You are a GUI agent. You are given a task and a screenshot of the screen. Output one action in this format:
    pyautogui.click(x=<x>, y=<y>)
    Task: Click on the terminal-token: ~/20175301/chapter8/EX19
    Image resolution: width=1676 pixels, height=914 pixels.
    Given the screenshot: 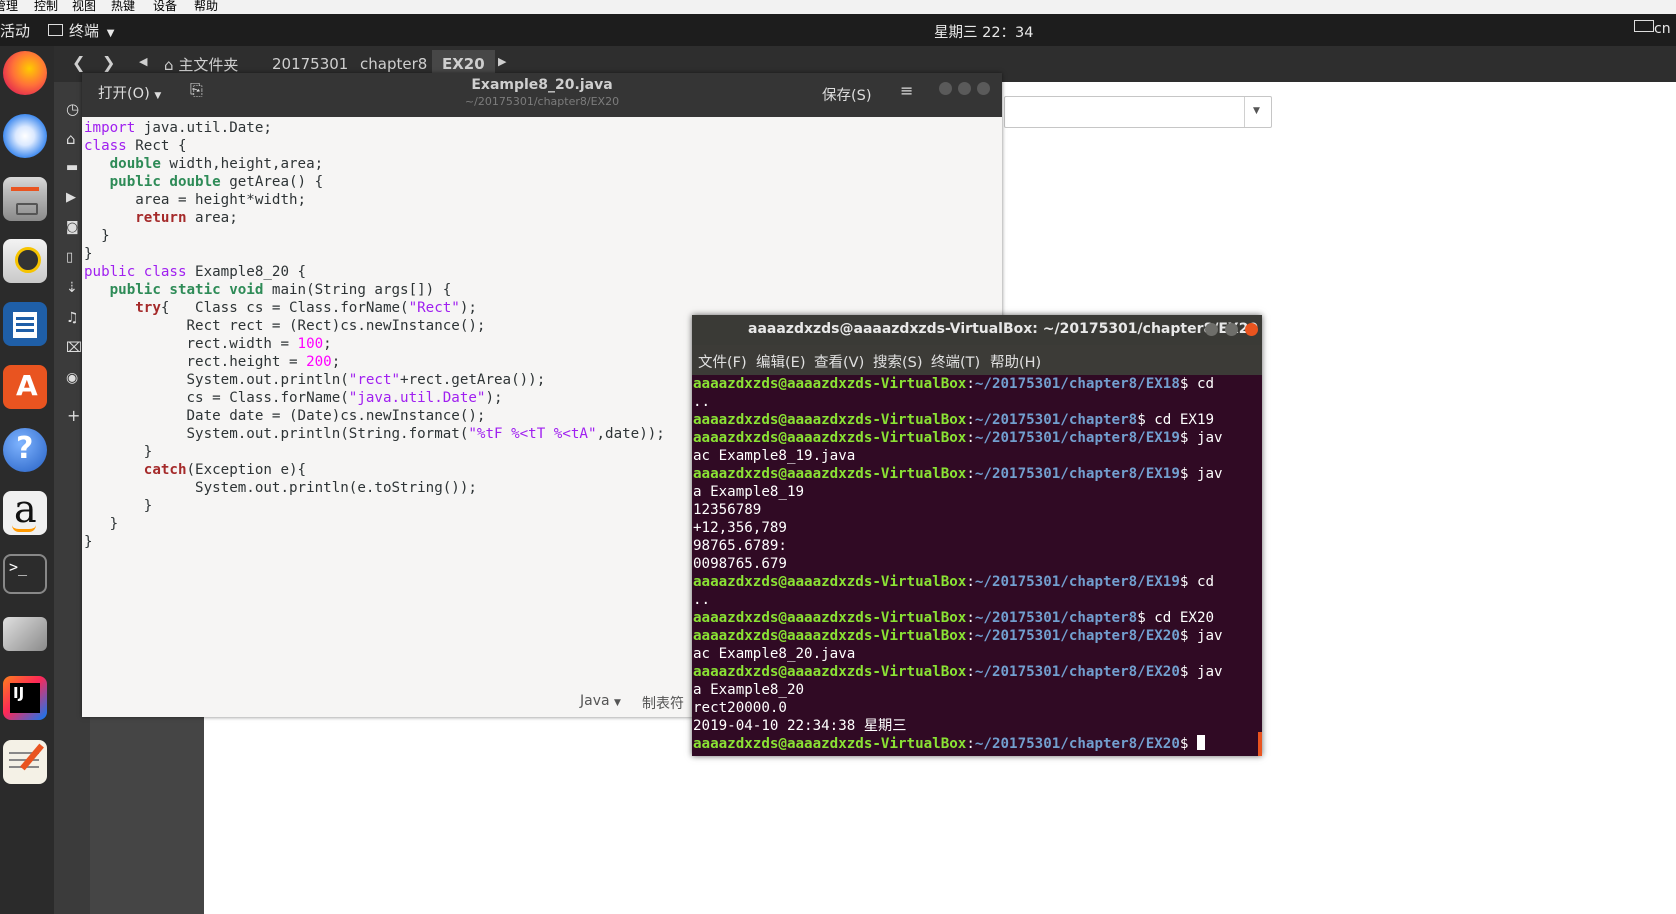 What is the action you would take?
    pyautogui.click(x=1077, y=474)
    